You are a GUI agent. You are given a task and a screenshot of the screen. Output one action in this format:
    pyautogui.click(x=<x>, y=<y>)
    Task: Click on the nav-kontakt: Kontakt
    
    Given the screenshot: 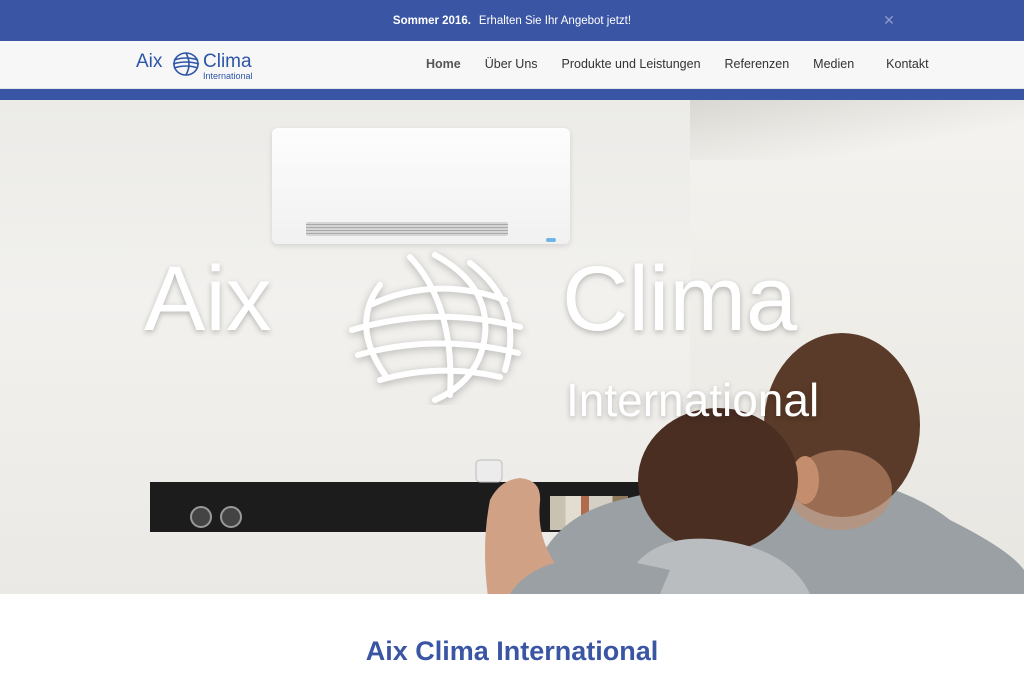 What is the action you would take?
    pyautogui.click(x=907, y=65)
    